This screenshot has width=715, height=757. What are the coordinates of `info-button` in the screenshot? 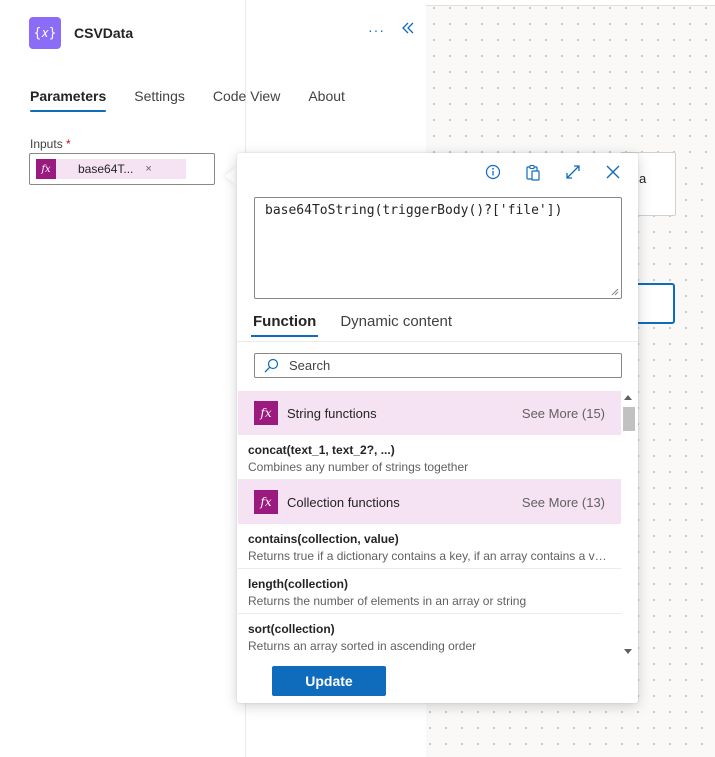 It's located at (493, 172).